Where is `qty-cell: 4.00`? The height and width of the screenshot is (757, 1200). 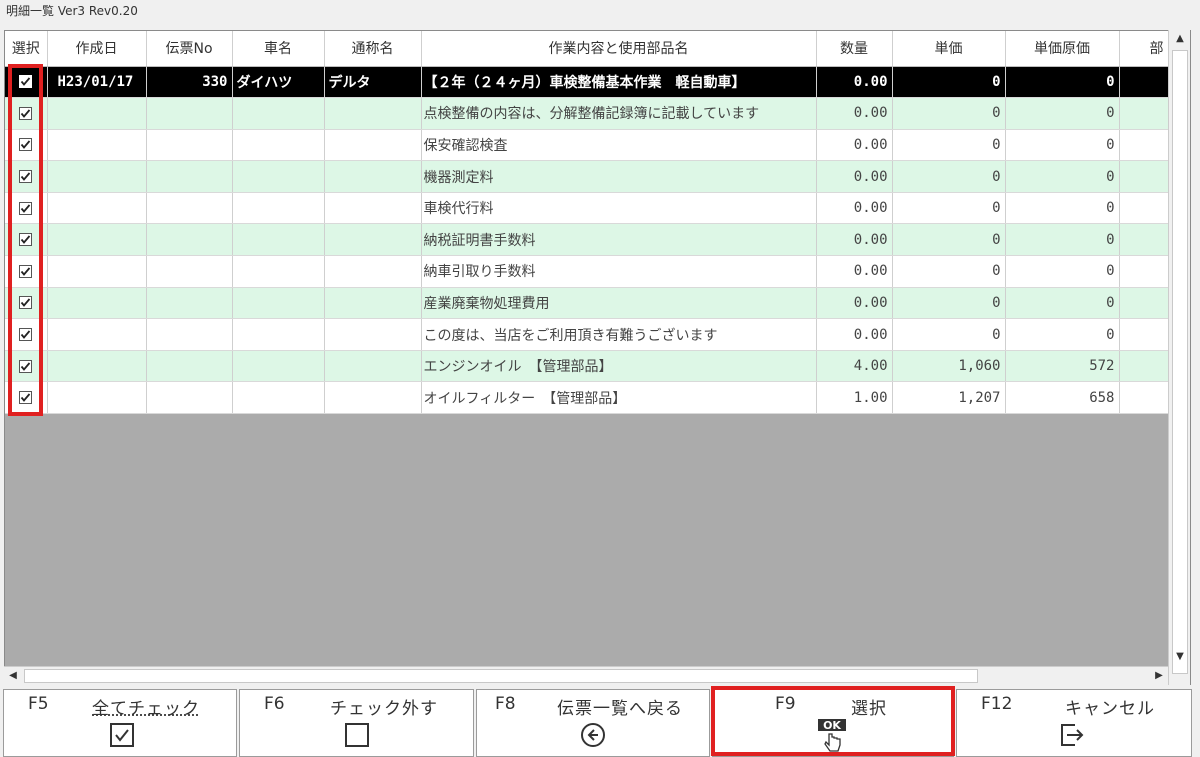
qty-cell: 4.00 is located at coordinates (854, 366).